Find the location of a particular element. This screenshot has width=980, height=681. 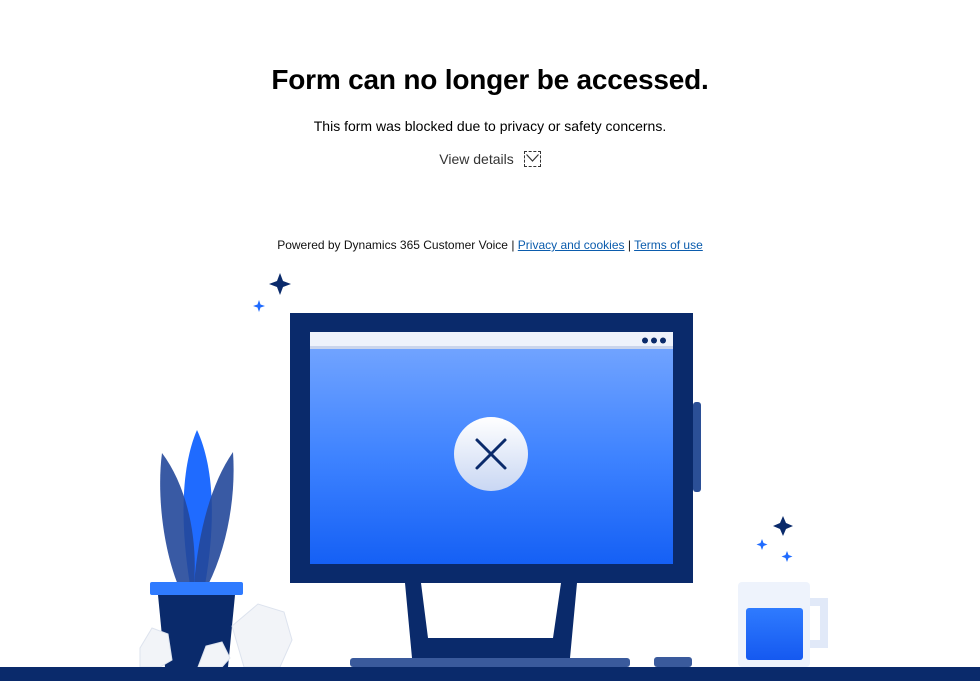

close-icon is located at coordinates (491, 454).